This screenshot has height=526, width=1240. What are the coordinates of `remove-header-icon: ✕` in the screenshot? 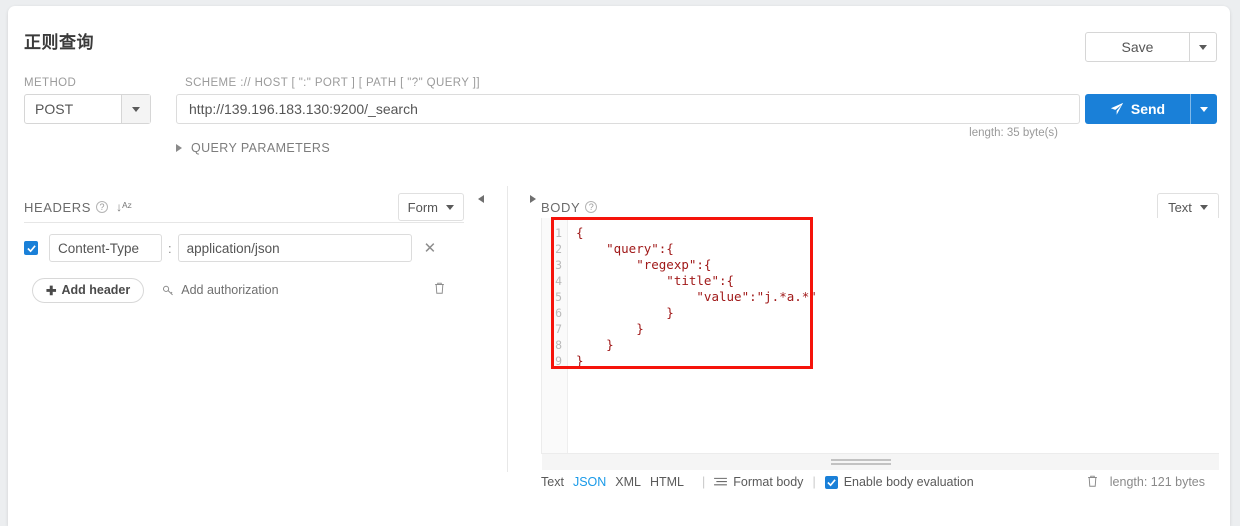 It's located at (430, 248).